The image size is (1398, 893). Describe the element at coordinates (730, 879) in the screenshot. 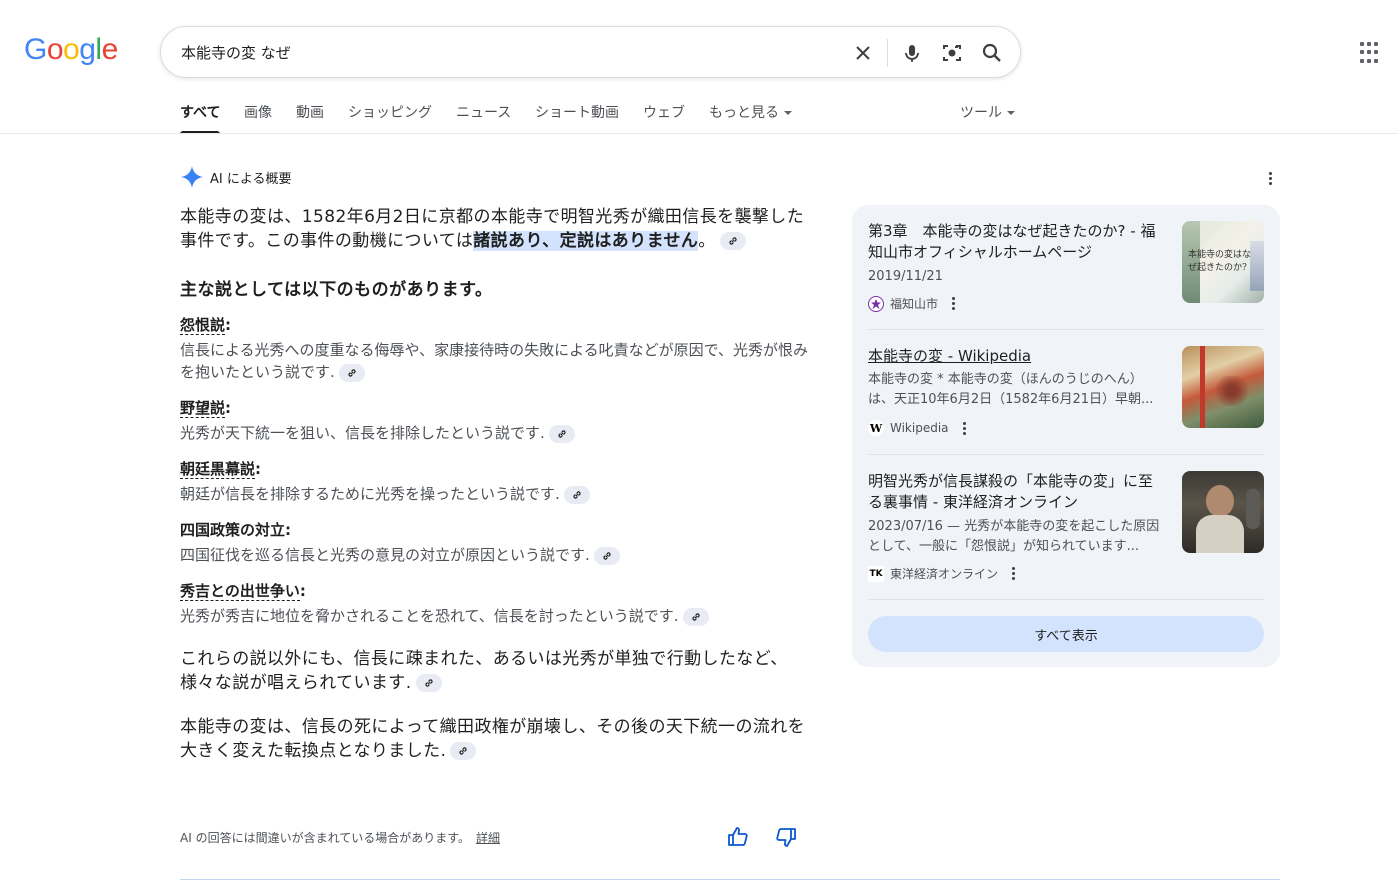

I see `section-divider` at that location.